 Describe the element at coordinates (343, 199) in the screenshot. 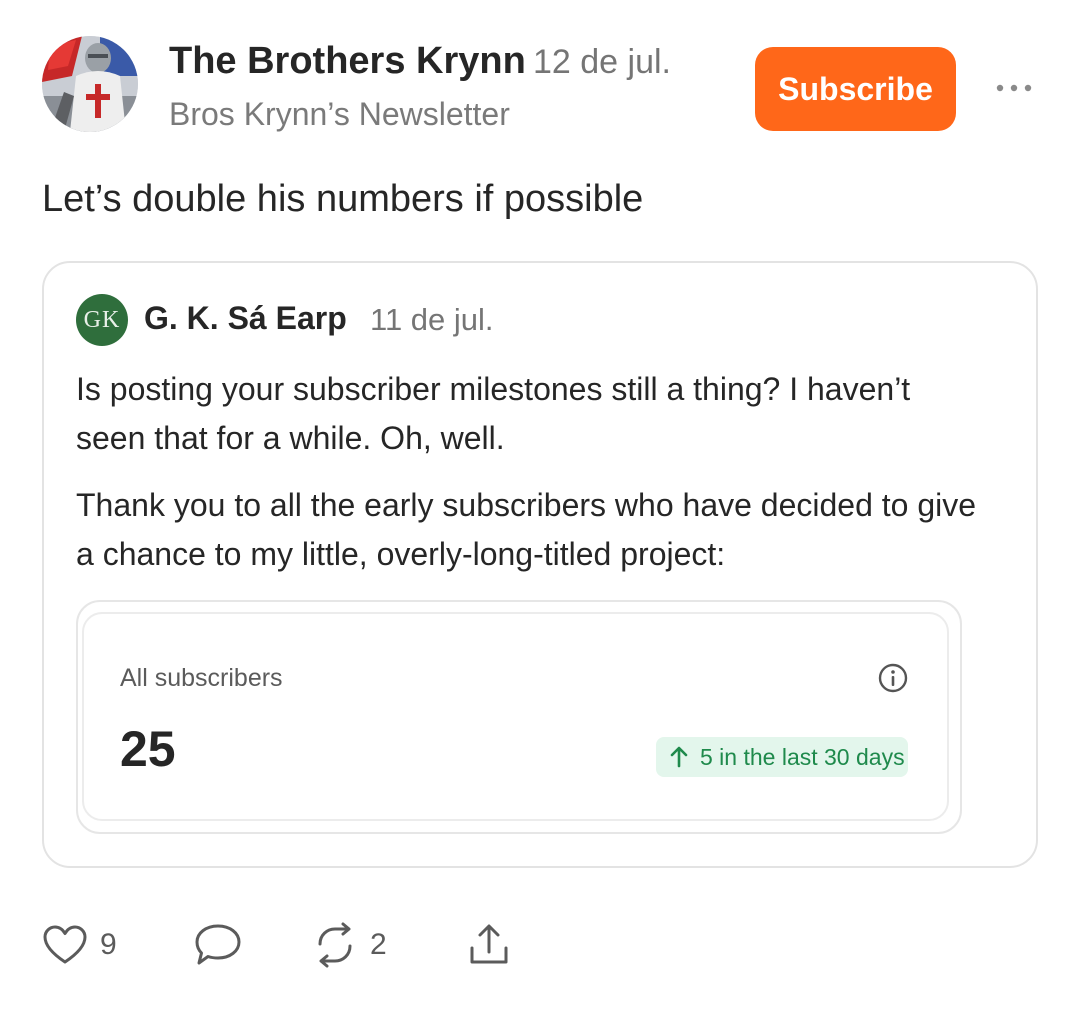

I see `post-body: Let’s double his numbers if possible` at that location.